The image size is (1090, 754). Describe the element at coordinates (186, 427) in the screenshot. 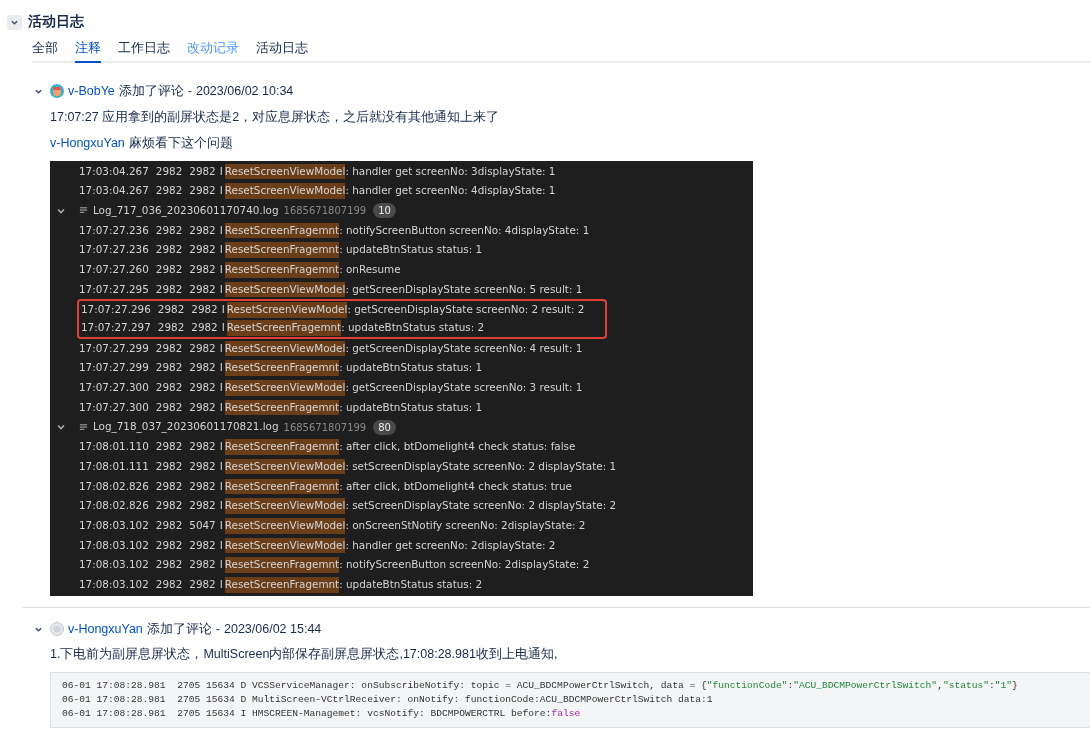

I see `log-file-name: Log_718_037_20230601170821.log` at that location.